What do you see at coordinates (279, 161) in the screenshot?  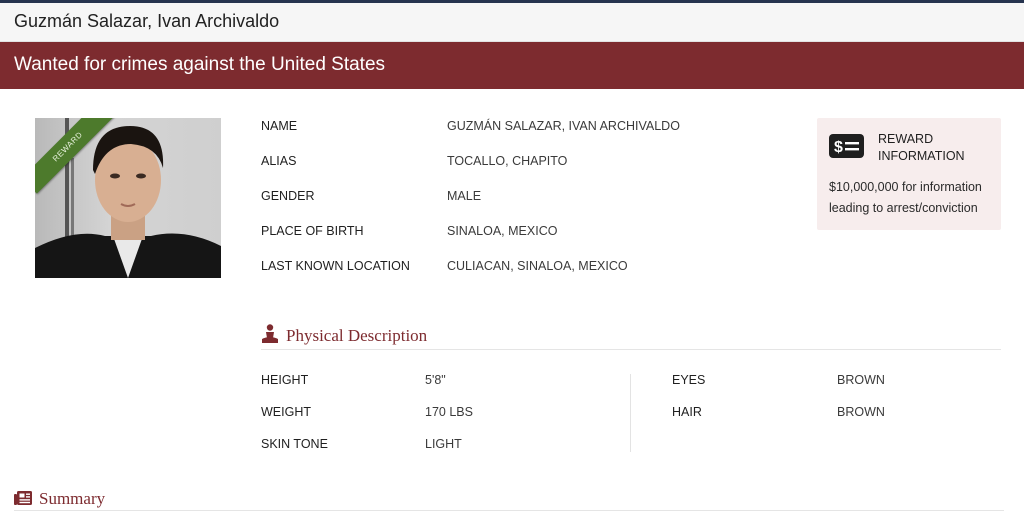 I see `info-label: ALIAS` at bounding box center [279, 161].